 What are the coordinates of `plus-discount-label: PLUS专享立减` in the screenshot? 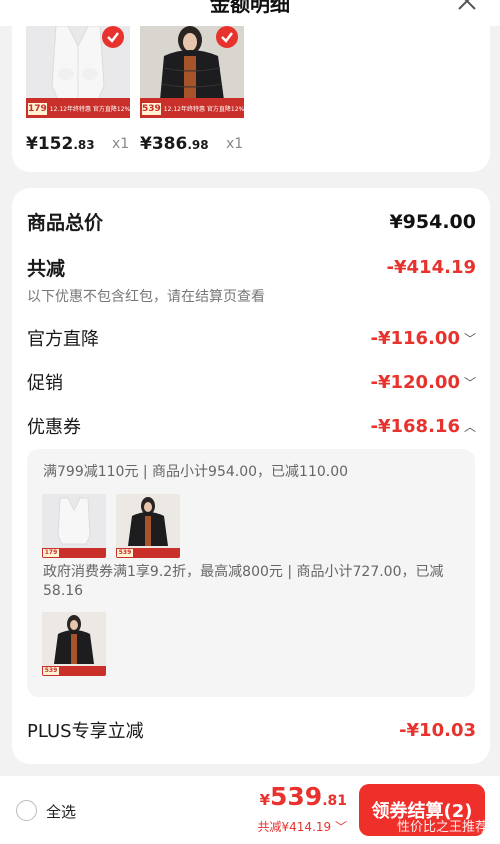 It's located at (85, 731).